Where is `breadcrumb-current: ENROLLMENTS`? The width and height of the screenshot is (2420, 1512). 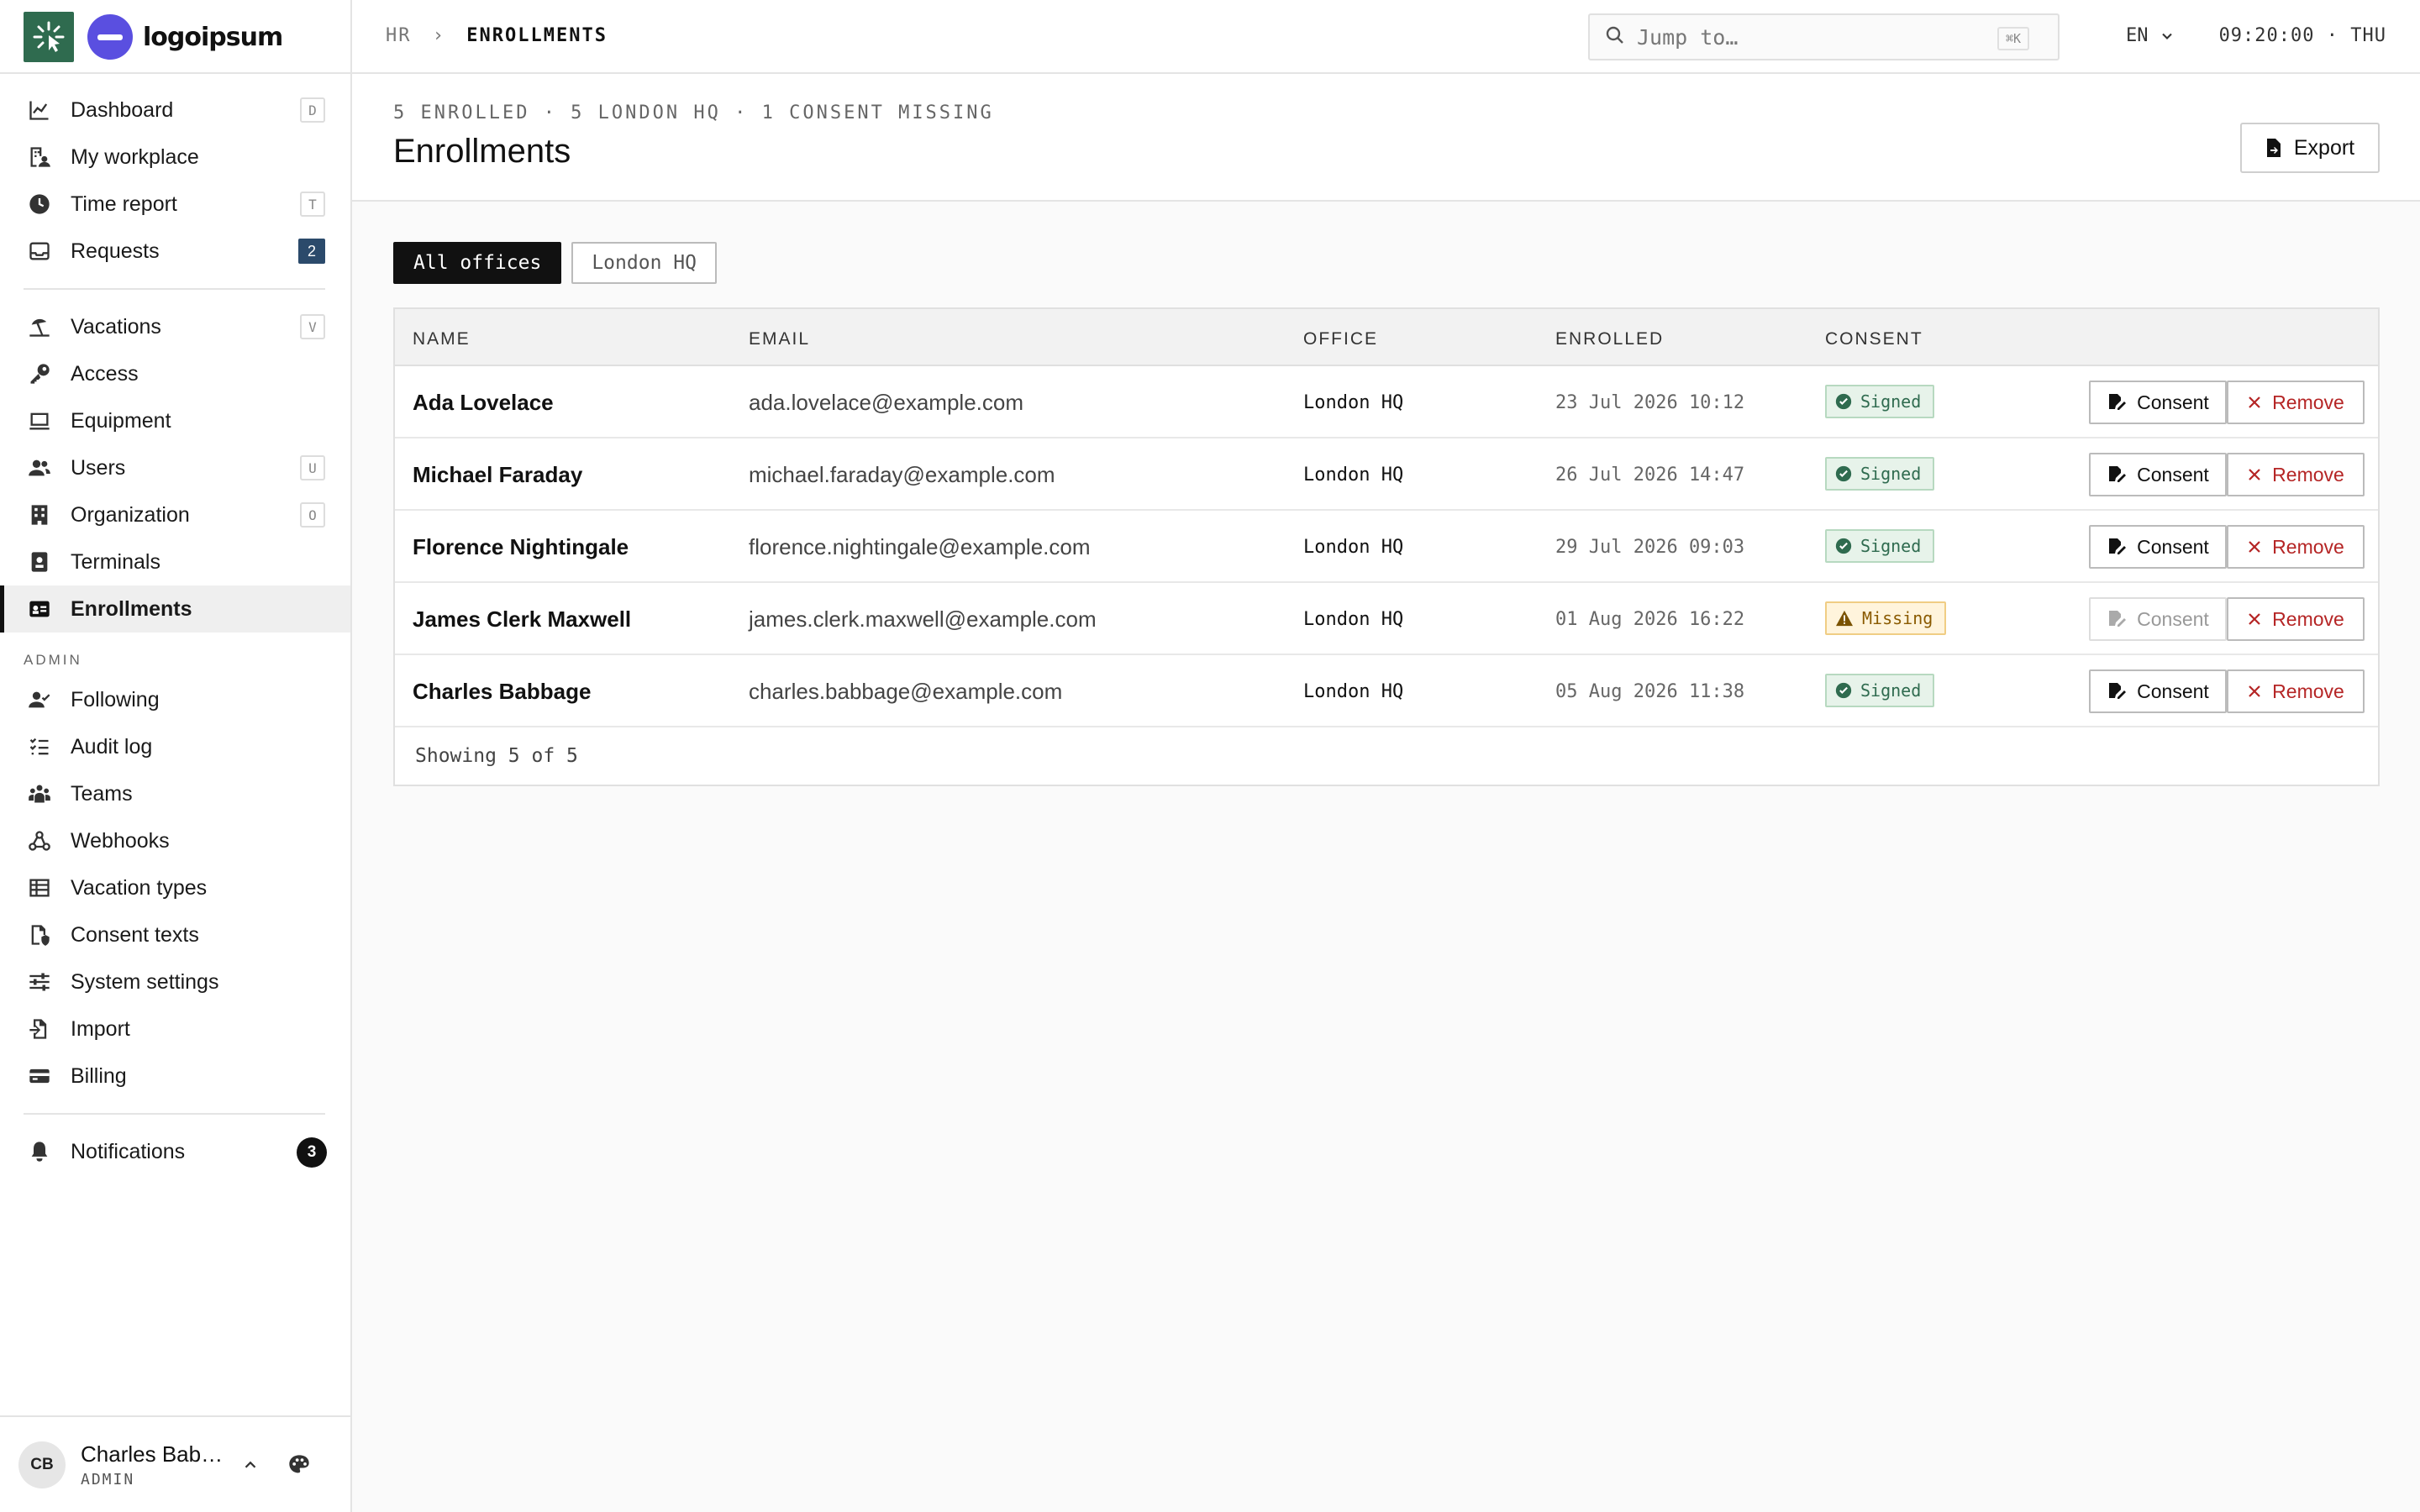
breadcrumb-current: ENROLLMENTS is located at coordinates (537, 35).